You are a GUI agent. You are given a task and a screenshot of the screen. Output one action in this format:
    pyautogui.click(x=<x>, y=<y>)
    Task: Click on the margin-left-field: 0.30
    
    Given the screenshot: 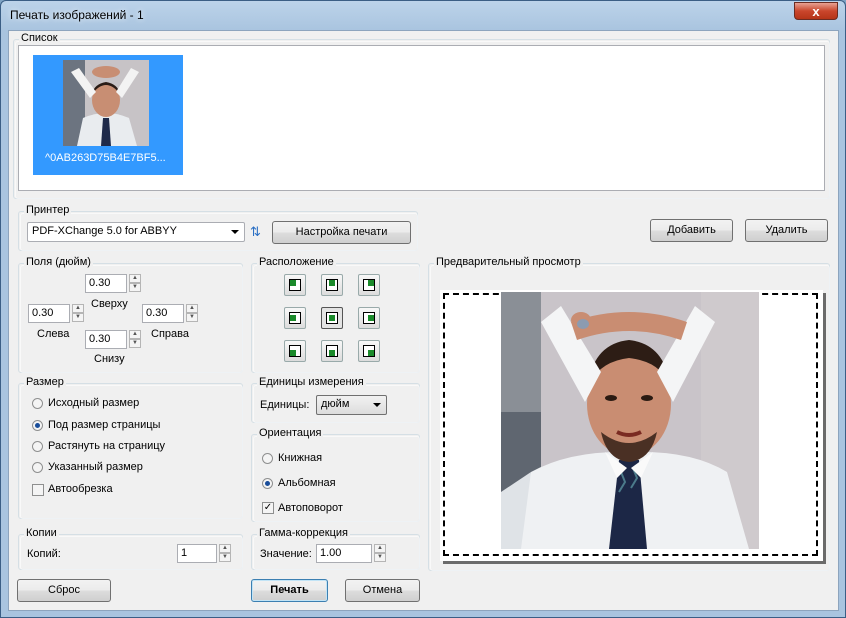 What is the action you would take?
    pyautogui.click(x=49, y=313)
    